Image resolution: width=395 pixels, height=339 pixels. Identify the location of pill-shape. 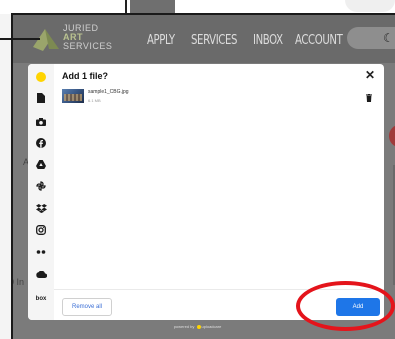
(370, 6).